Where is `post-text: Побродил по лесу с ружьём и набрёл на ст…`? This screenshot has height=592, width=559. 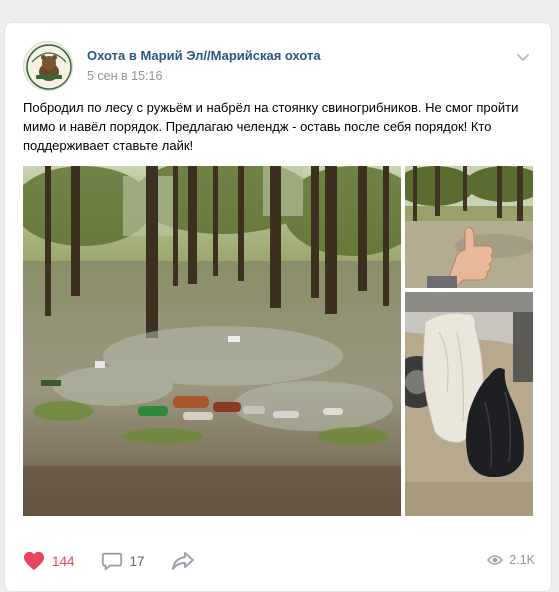 post-text: Побродил по лесу с ружьём и набрёл на ст… is located at coordinates (271, 126).